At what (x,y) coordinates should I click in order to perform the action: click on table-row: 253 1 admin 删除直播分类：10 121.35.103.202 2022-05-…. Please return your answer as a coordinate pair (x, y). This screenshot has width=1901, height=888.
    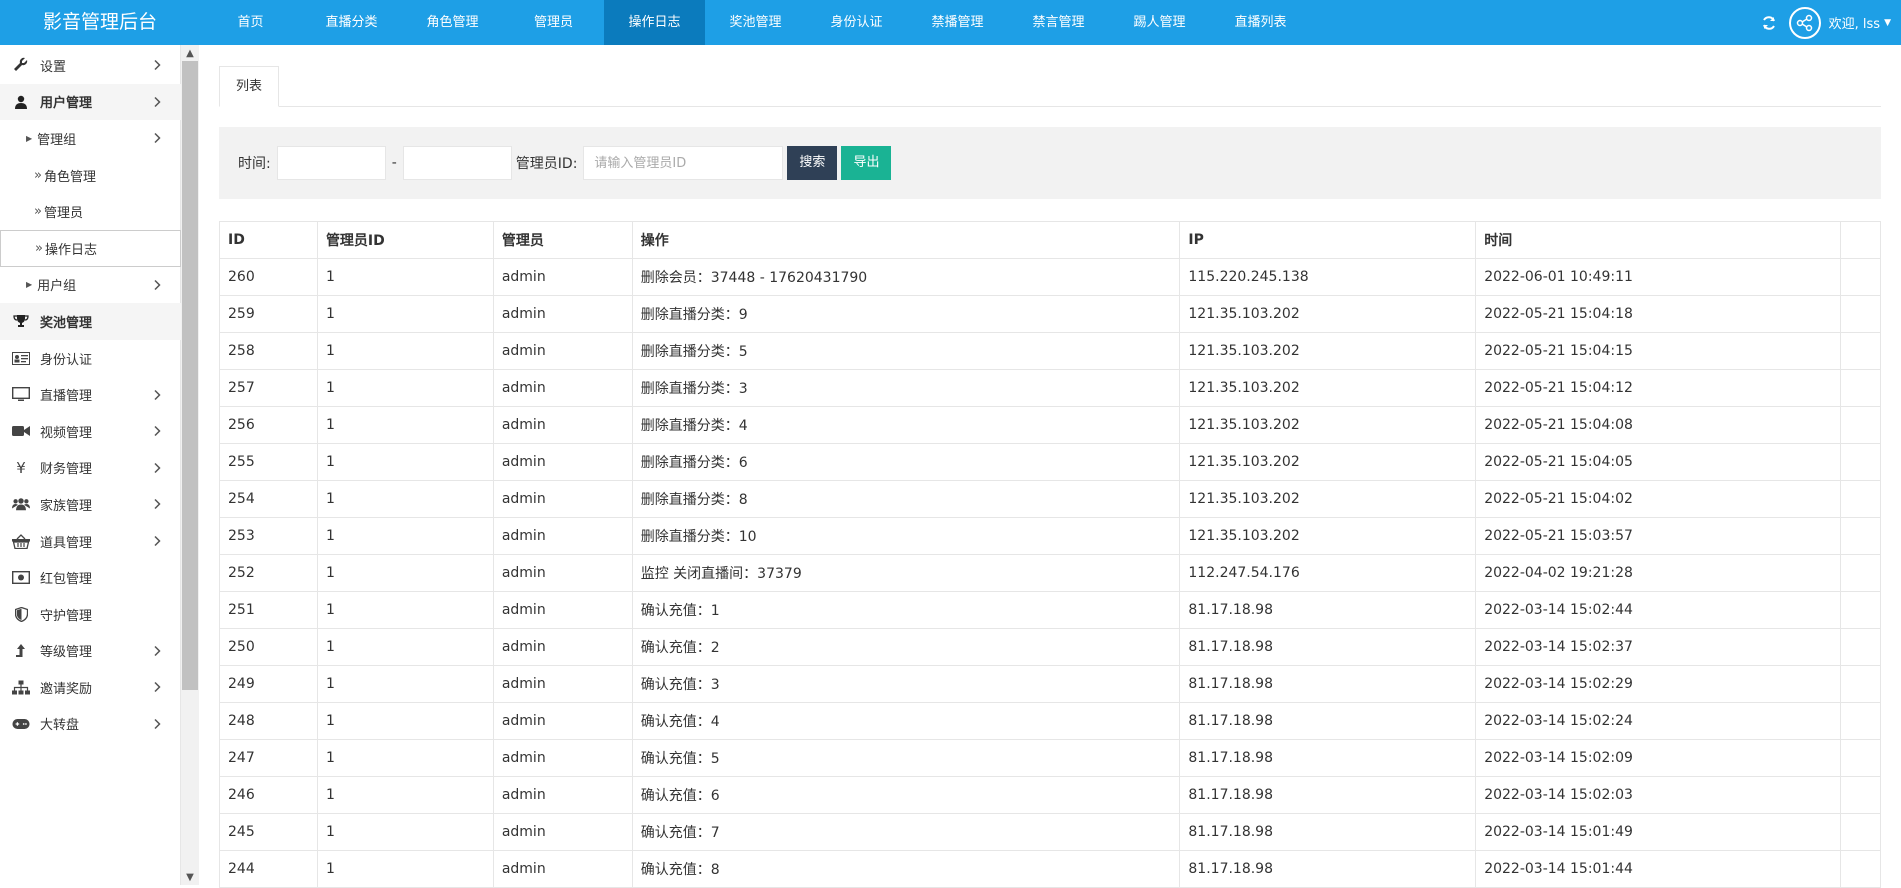
    Looking at the image, I should click on (1050, 536).